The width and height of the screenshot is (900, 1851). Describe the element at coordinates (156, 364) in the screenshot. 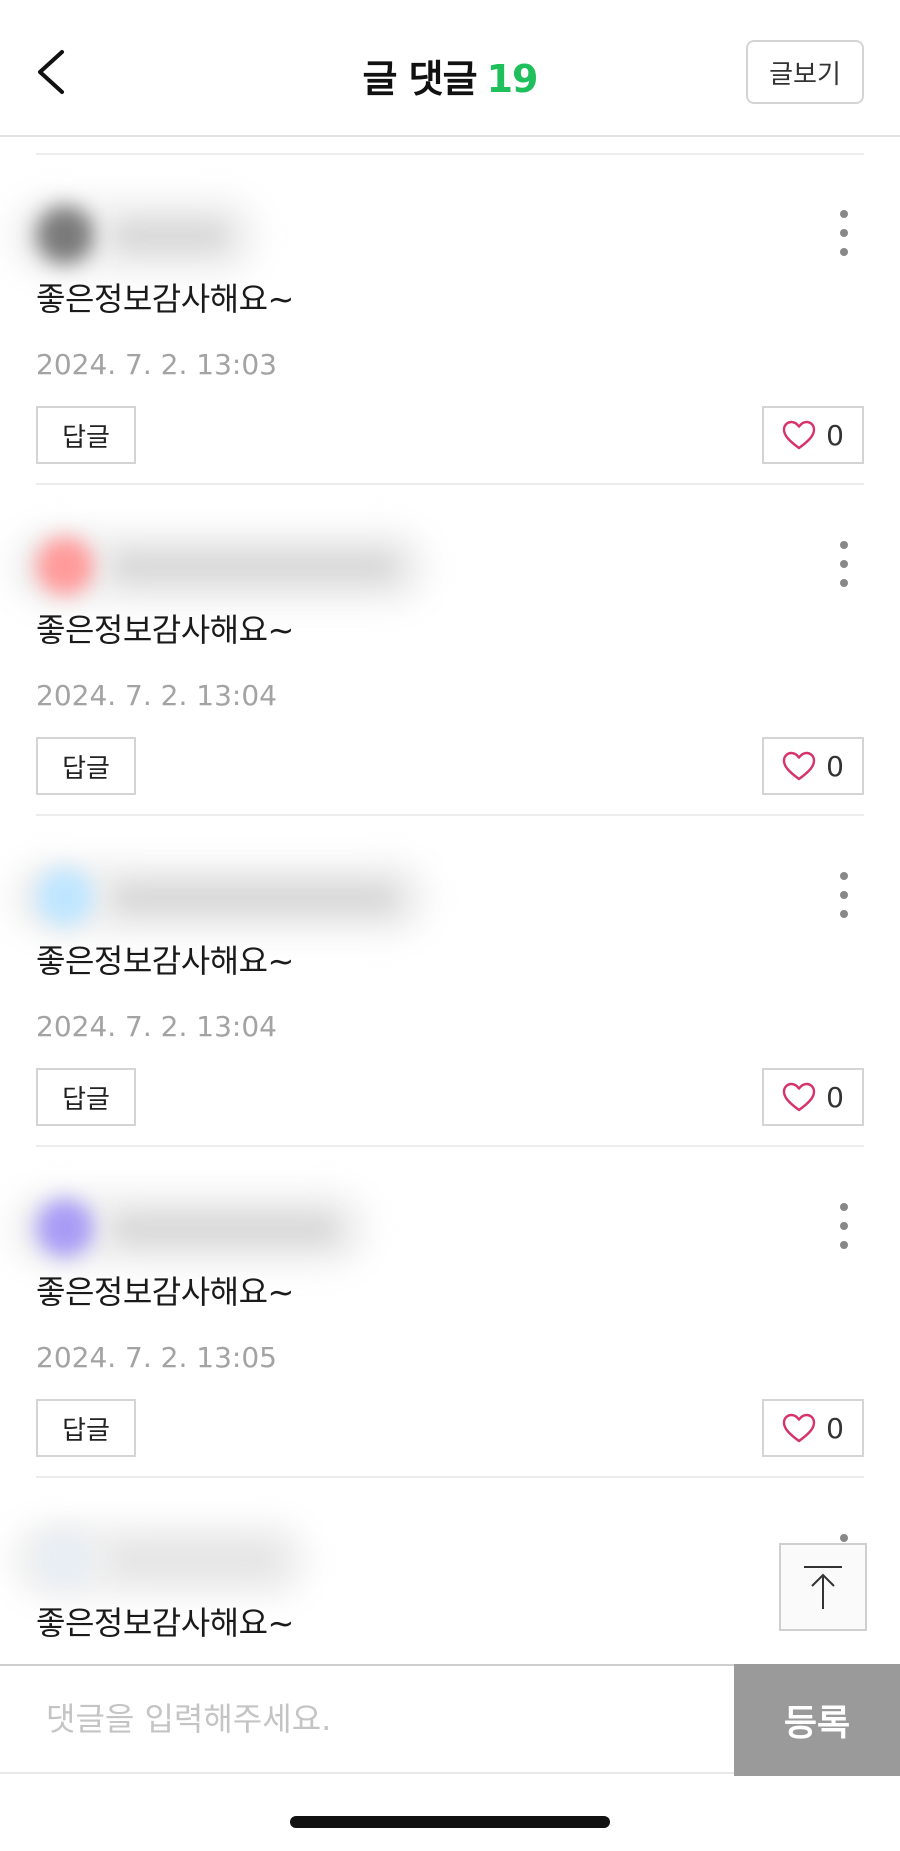

I see `comment-timestamp: 2024. 7. 2. 13:03` at that location.